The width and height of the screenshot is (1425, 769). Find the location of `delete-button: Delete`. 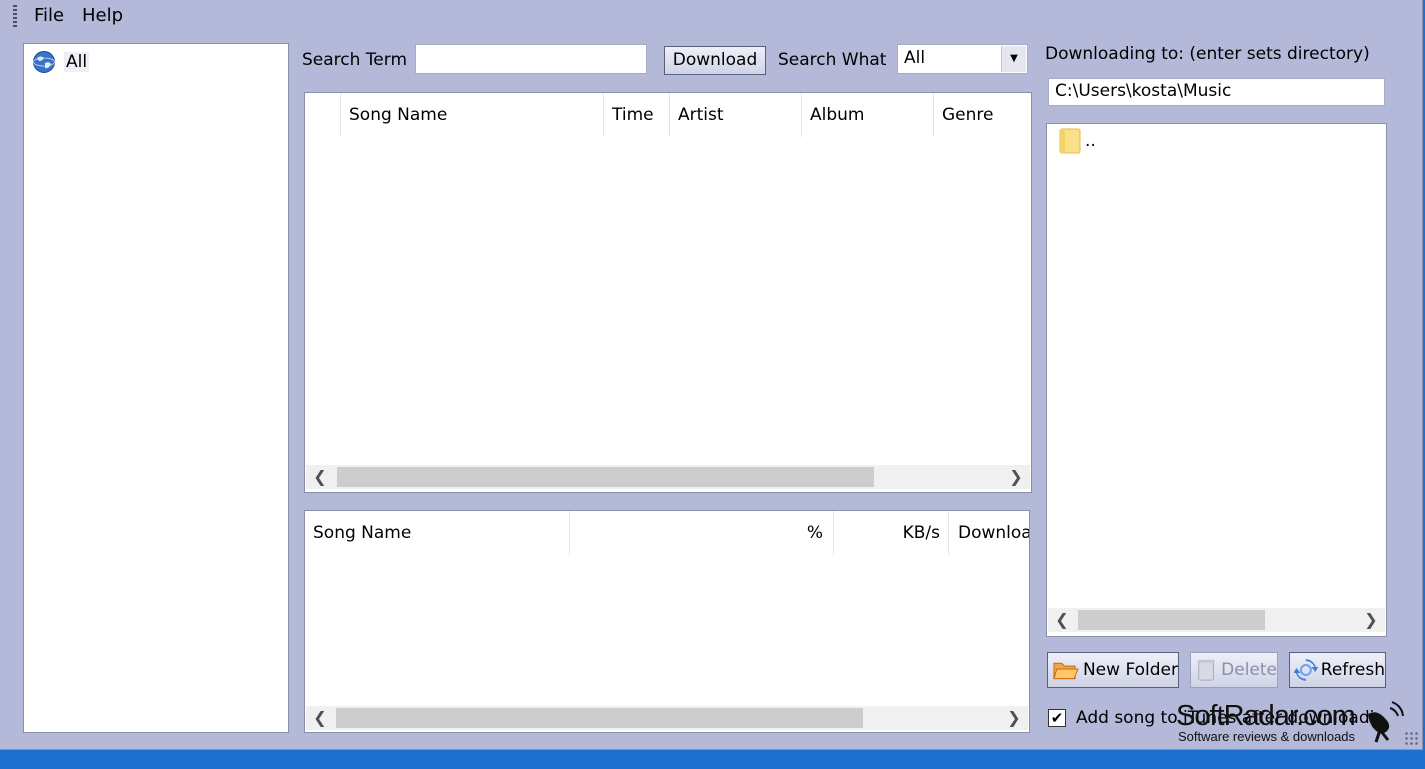

delete-button: Delete is located at coordinates (1234, 670).